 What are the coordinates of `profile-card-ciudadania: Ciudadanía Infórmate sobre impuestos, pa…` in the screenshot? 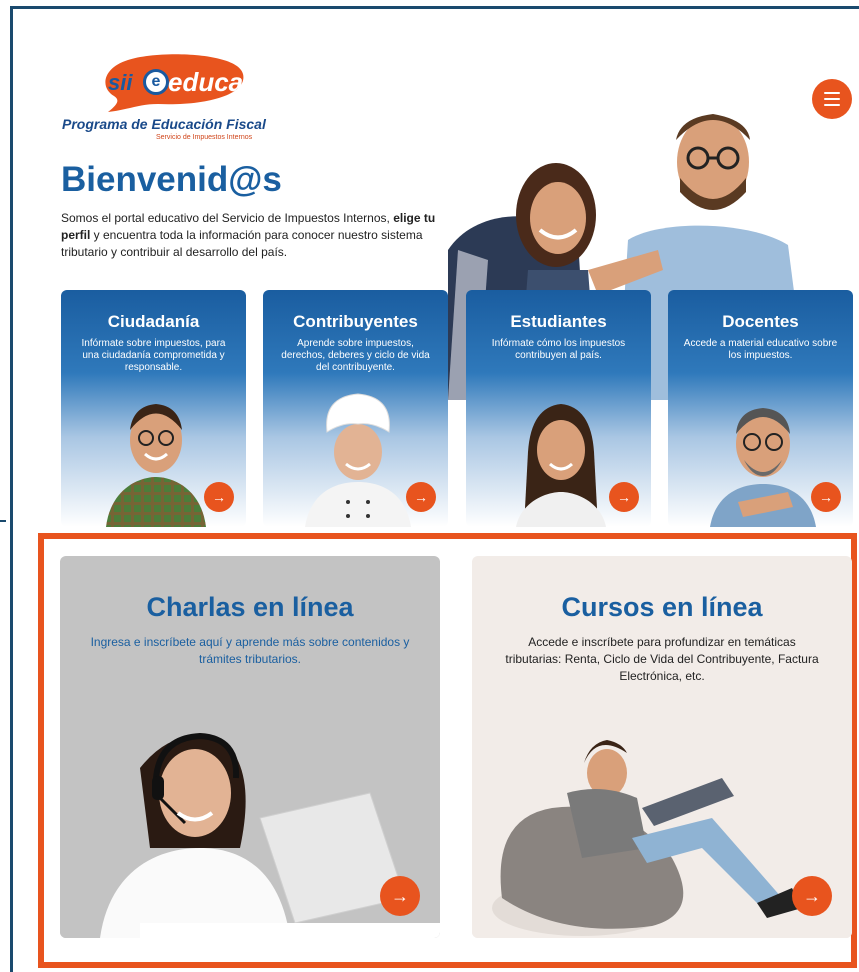 It's located at (153, 408).